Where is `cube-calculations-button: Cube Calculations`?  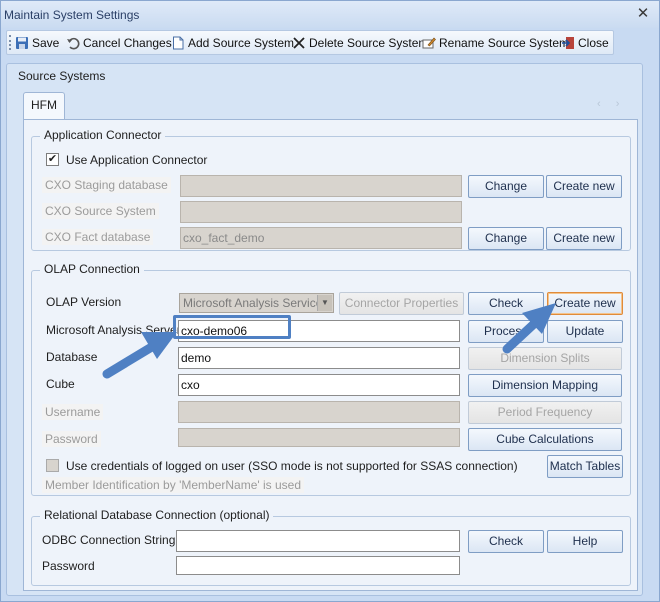
cube-calculations-button: Cube Calculations is located at coordinates (545, 439).